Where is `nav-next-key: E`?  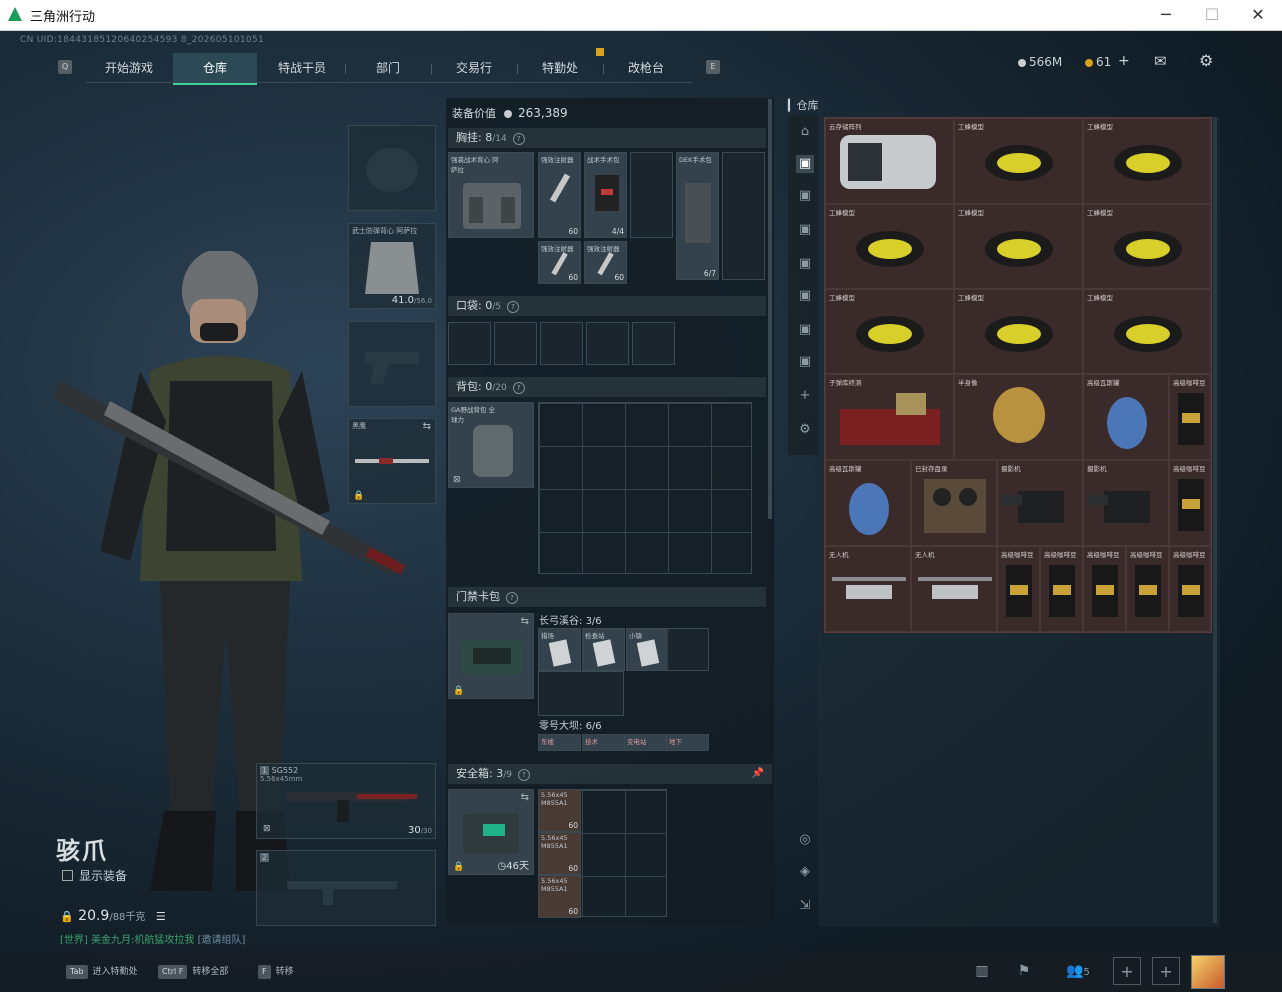
nav-next-key: E is located at coordinates (713, 67).